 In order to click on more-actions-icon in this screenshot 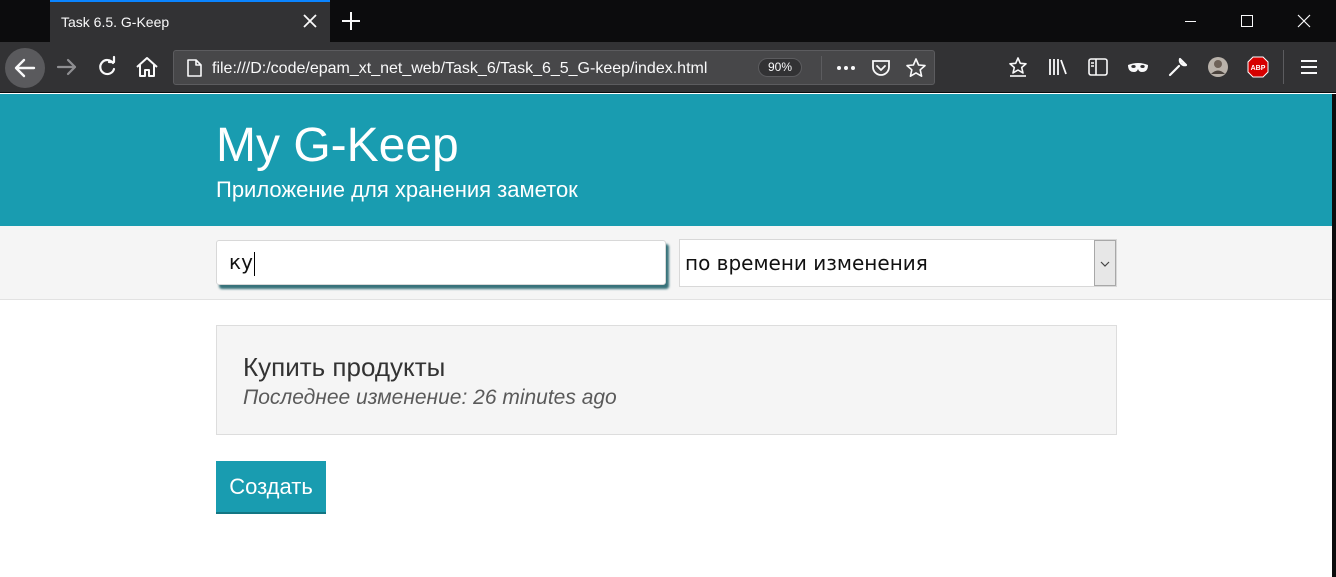, I will do `click(846, 68)`.